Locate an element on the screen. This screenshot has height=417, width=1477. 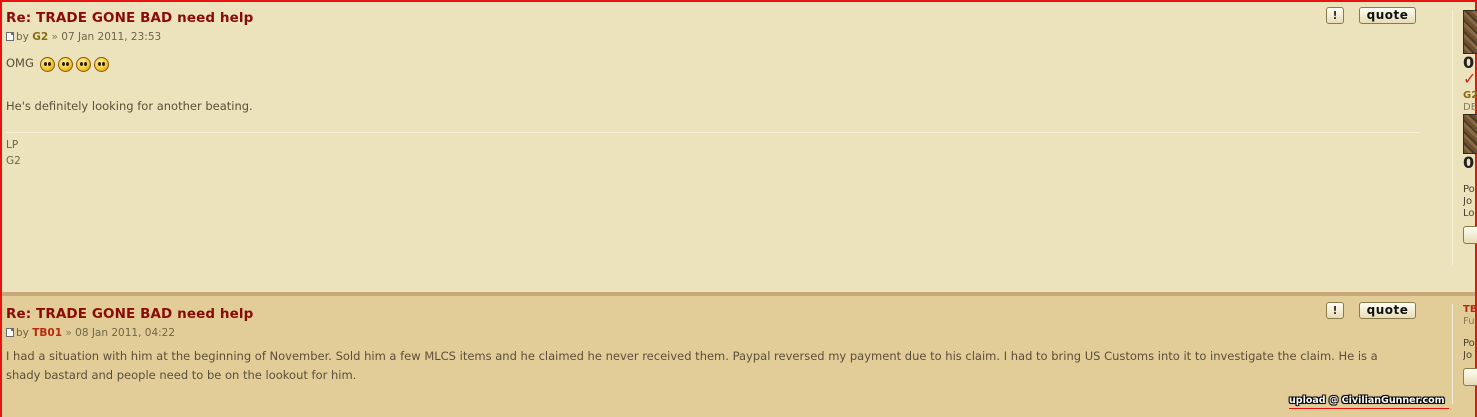
content-text: OMG is located at coordinates (20, 63).